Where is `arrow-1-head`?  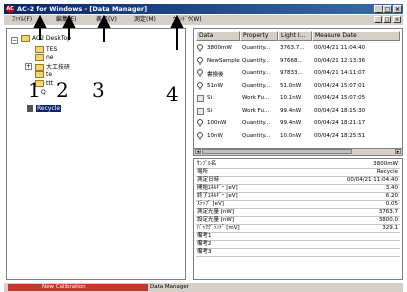 arrow-1-head is located at coordinates (40, 21).